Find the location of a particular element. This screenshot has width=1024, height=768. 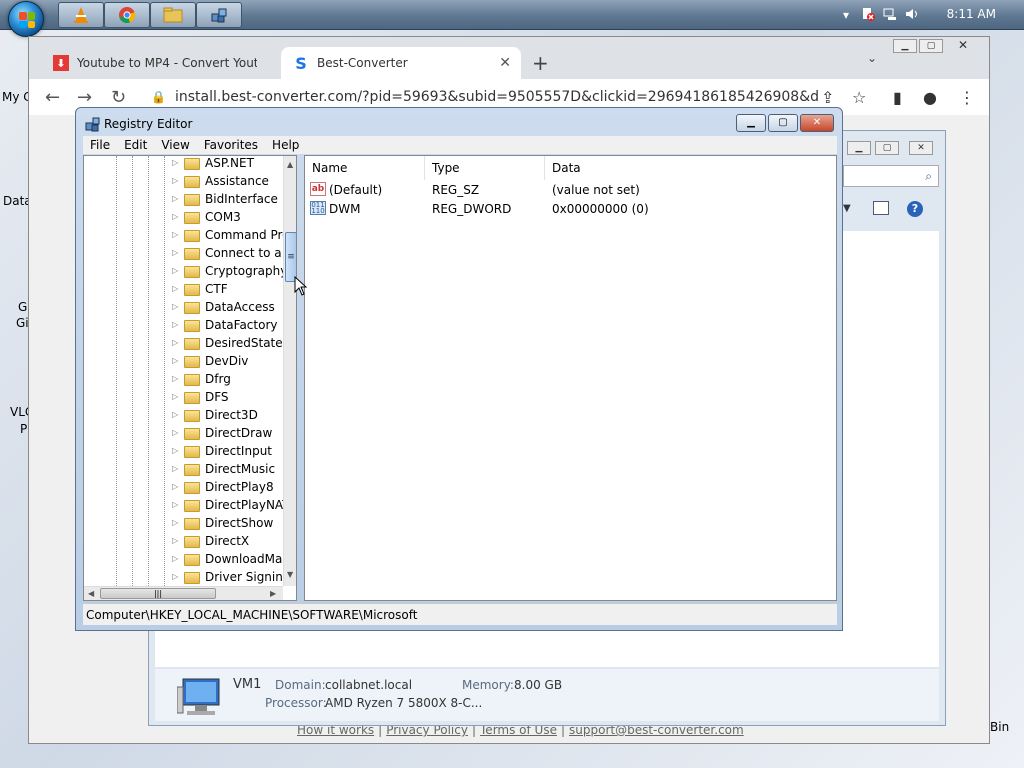

tree-item: ▷ DFS is located at coordinates (184, 398).